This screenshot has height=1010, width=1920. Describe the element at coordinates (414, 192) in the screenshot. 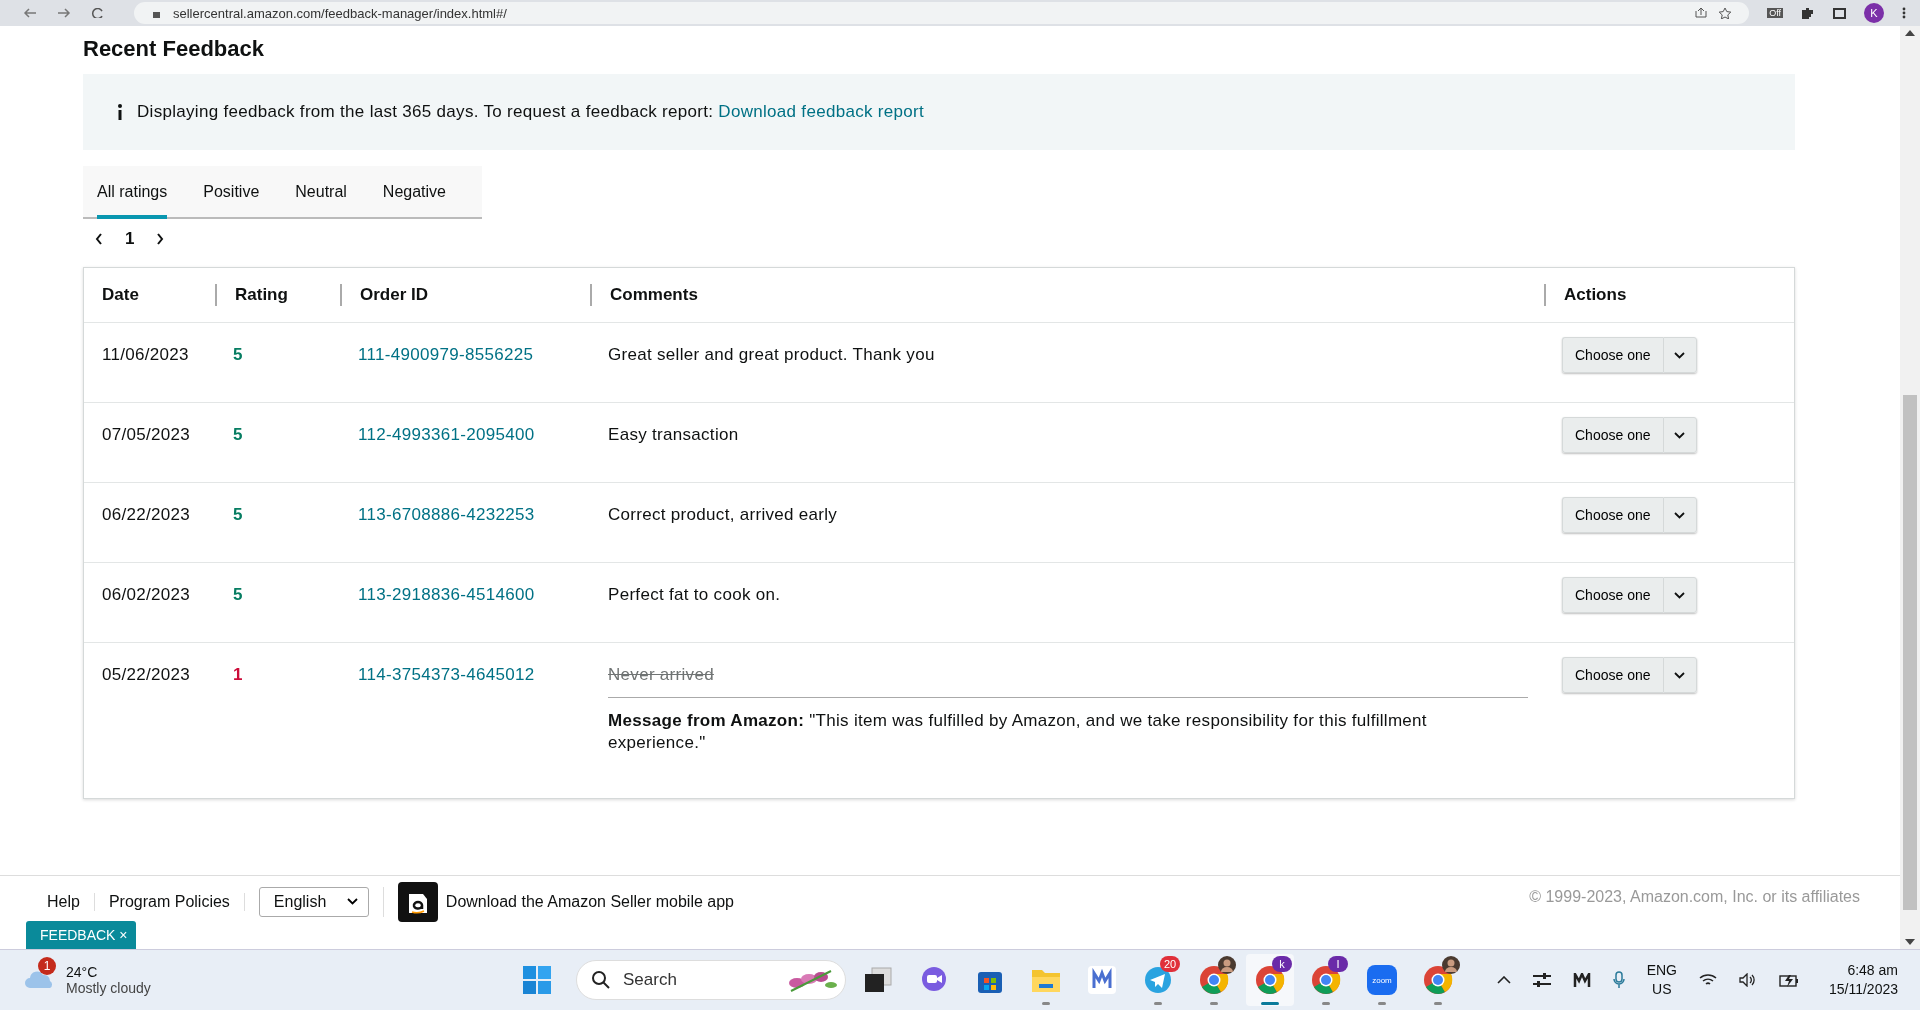

I see `rating-tab: Negative` at that location.